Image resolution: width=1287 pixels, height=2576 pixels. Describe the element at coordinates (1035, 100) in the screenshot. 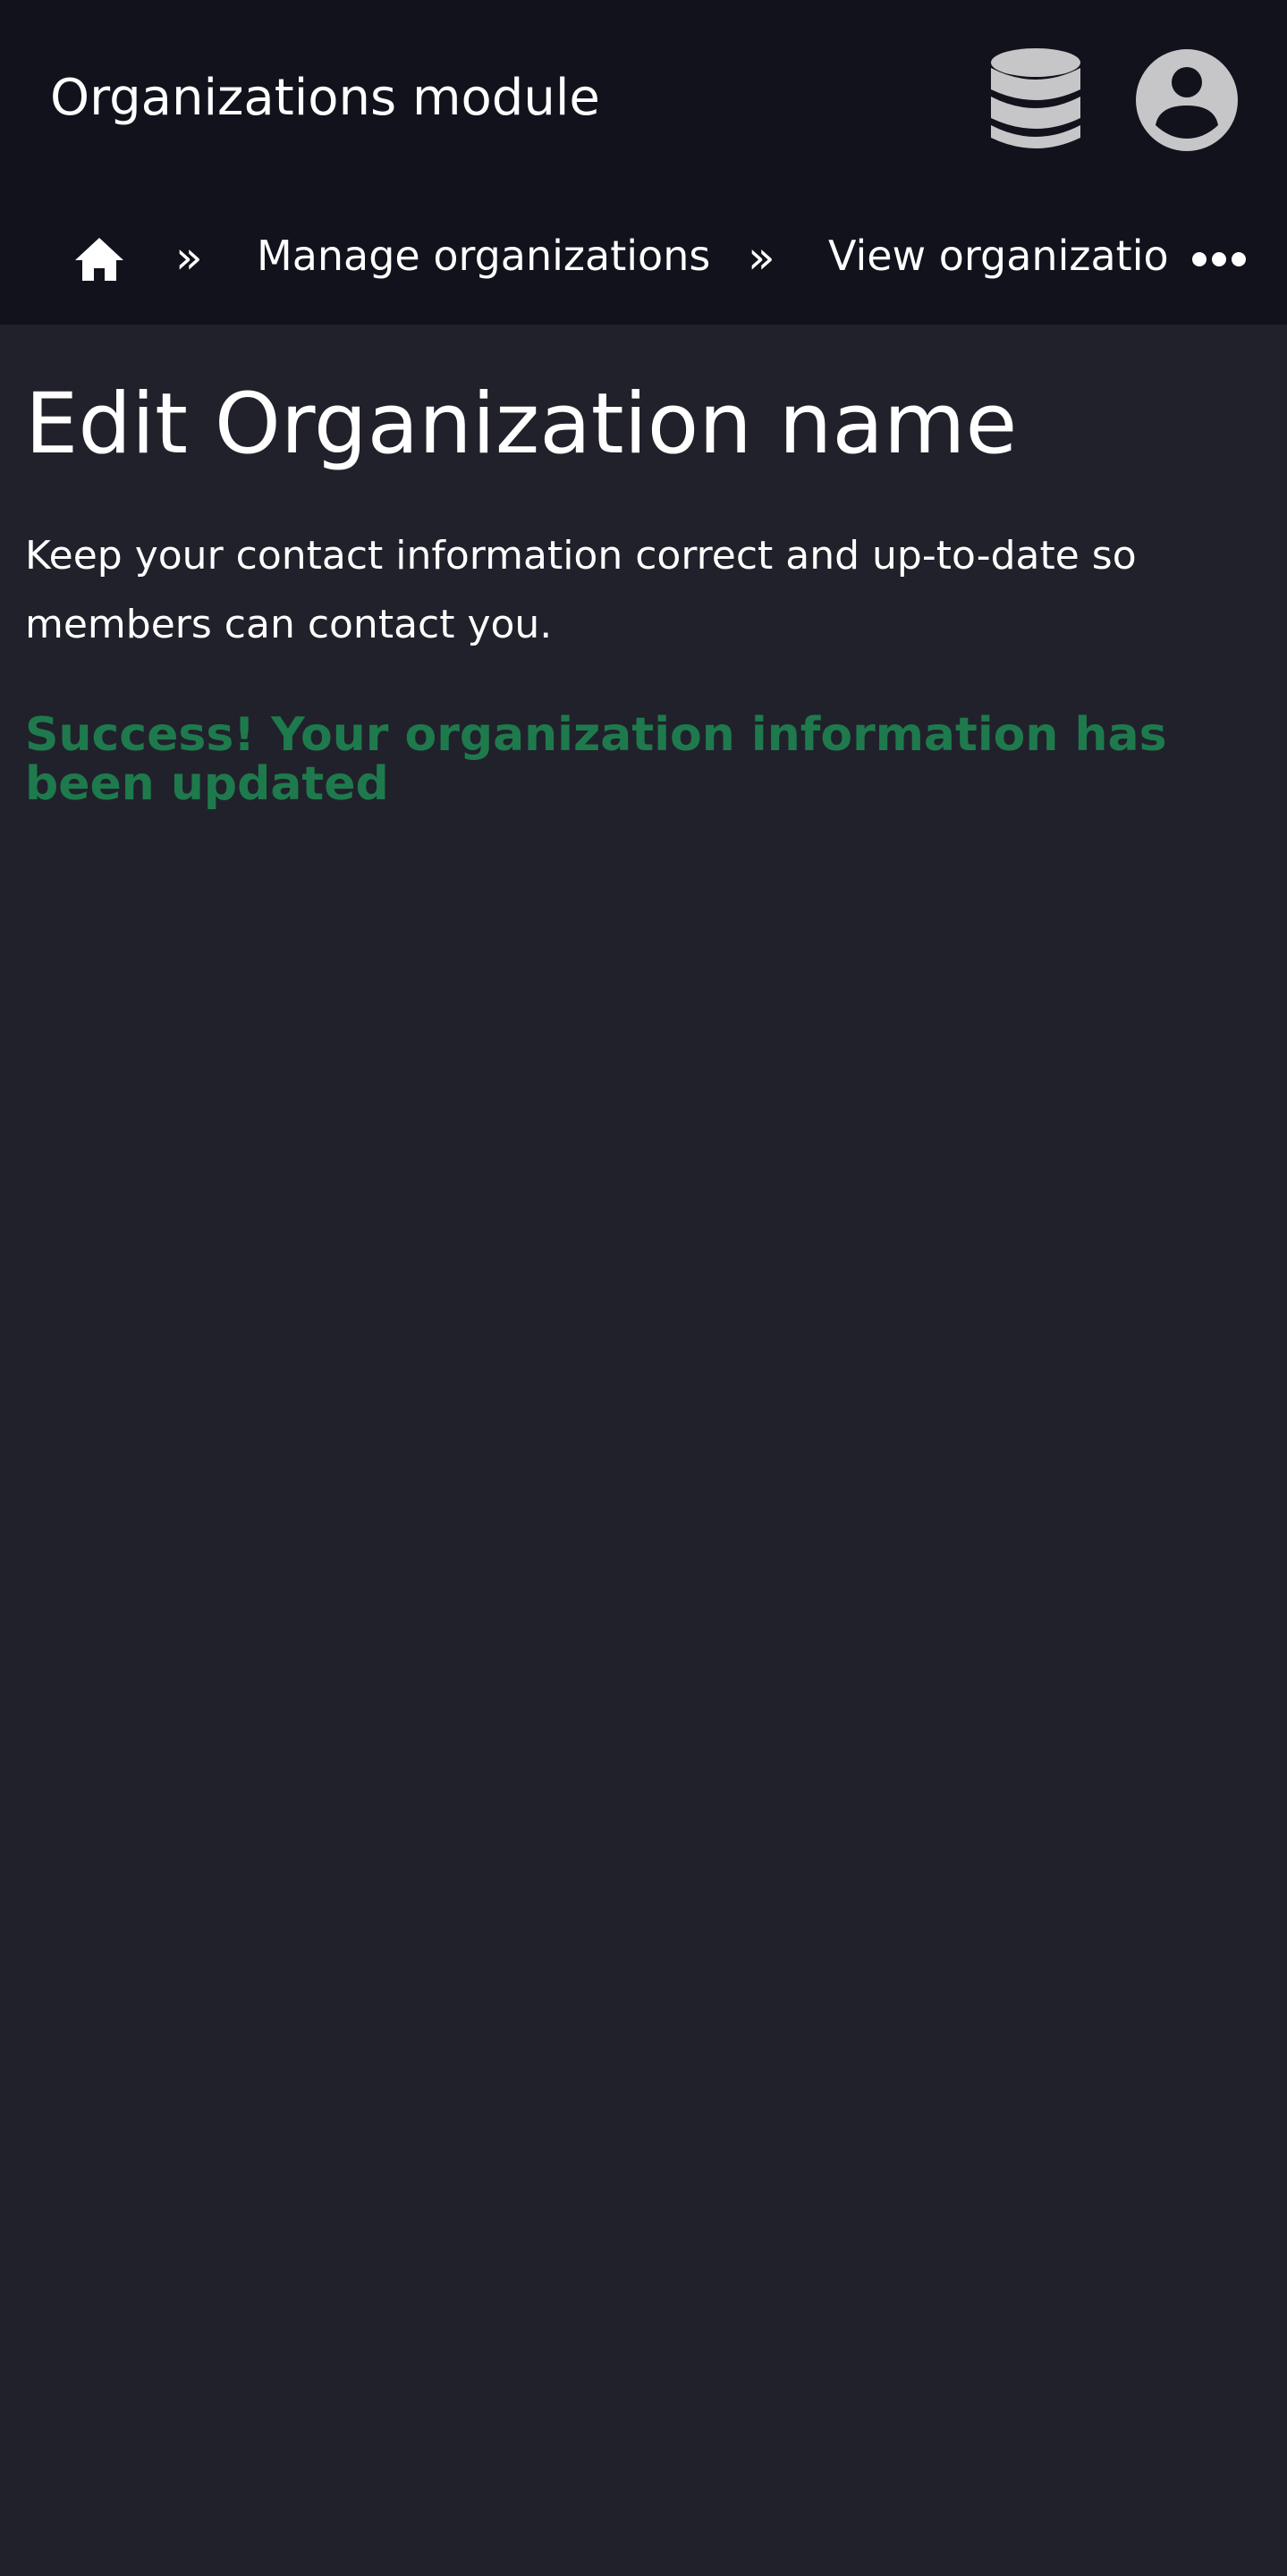

I see `database-icon` at that location.